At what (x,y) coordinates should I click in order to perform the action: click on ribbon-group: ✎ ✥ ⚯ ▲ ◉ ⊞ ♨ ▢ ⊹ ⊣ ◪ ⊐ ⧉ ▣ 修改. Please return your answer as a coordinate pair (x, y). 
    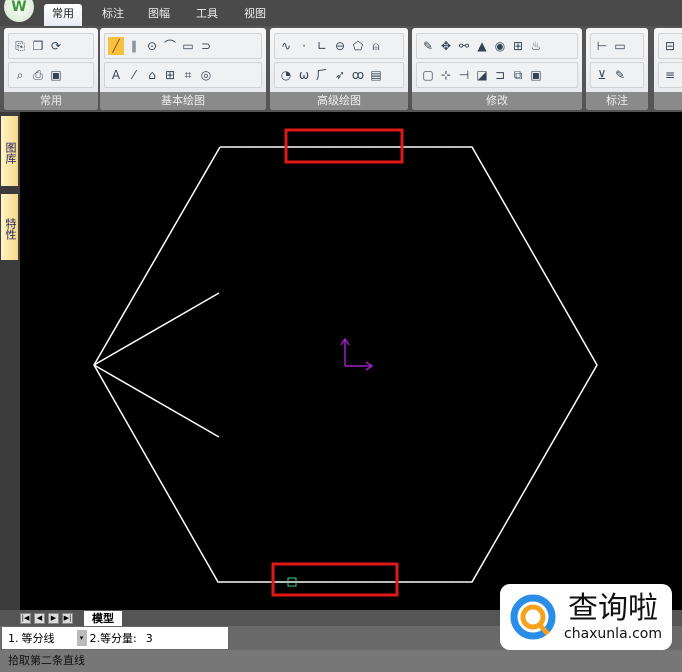
    Looking at the image, I should click on (497, 69).